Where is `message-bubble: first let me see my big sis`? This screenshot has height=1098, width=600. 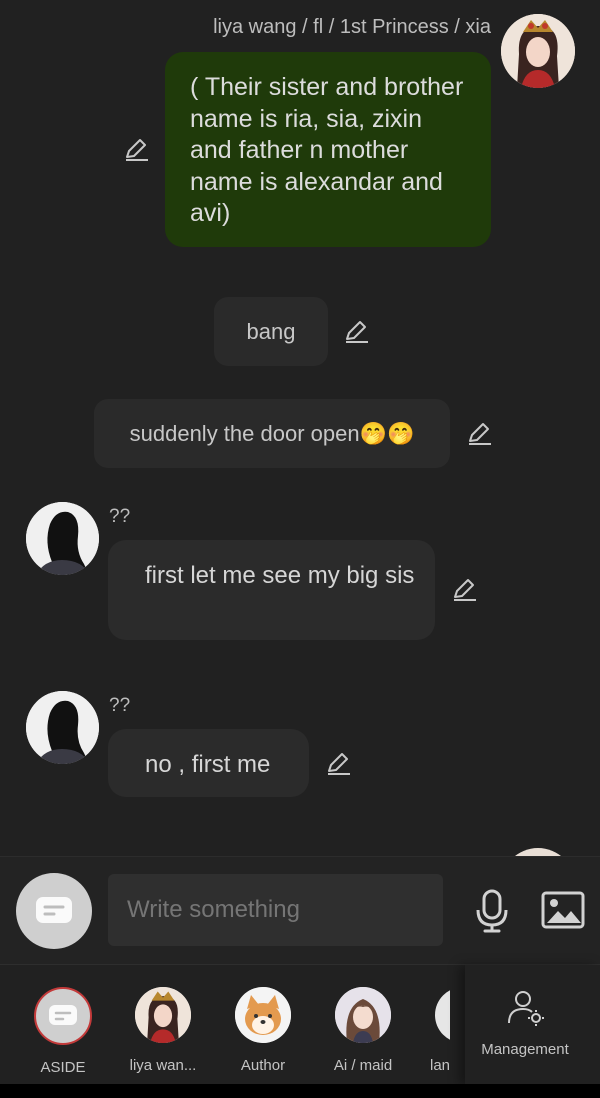 message-bubble: first let me see my big sis is located at coordinates (271, 590).